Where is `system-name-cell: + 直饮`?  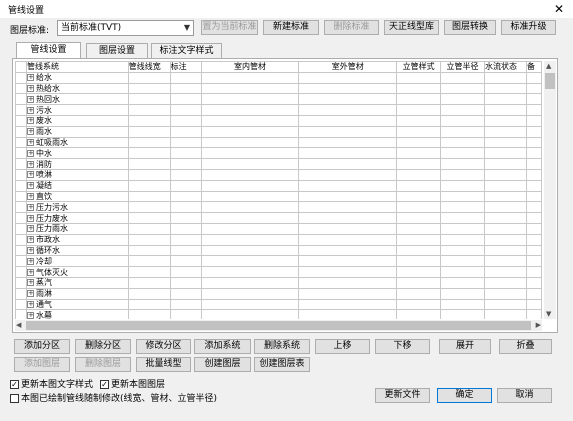 system-name-cell: + 直饮 is located at coordinates (77, 196).